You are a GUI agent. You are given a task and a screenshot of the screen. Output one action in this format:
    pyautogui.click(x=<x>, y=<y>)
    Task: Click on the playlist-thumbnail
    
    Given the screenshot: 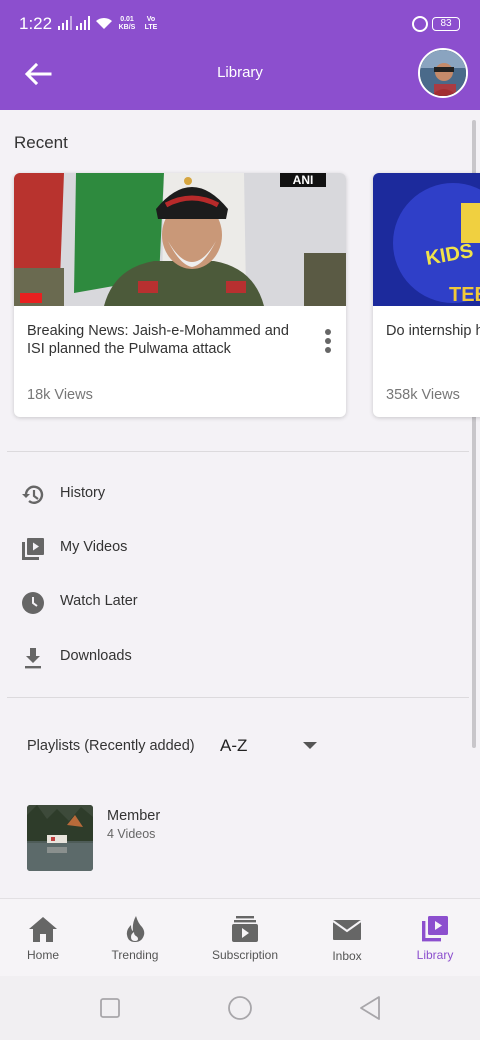 What is the action you would take?
    pyautogui.click(x=60, y=838)
    